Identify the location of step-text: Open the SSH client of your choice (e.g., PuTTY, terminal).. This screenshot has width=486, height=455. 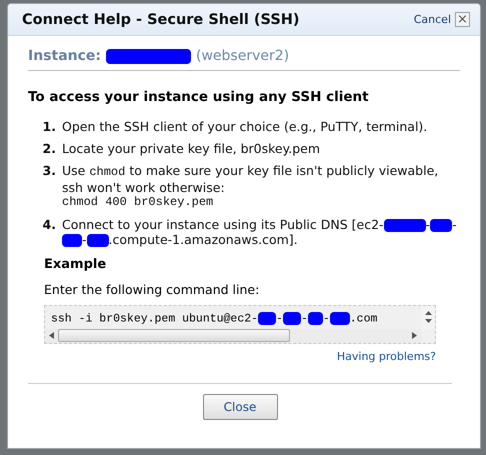
(245, 126).